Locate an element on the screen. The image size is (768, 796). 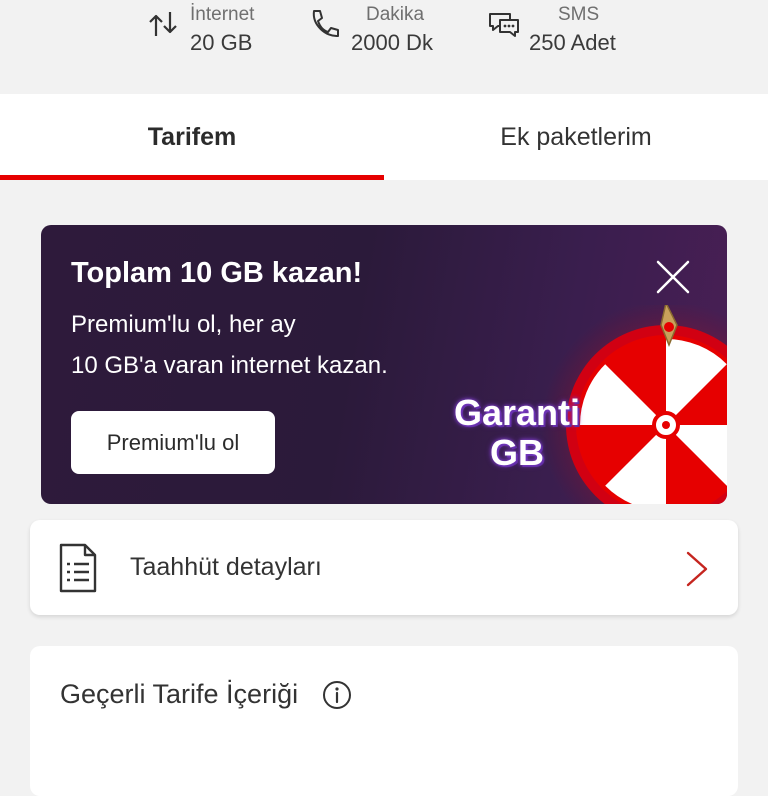
tab-bar: Tarifem Ek paketlerim is located at coordinates (384, 137).